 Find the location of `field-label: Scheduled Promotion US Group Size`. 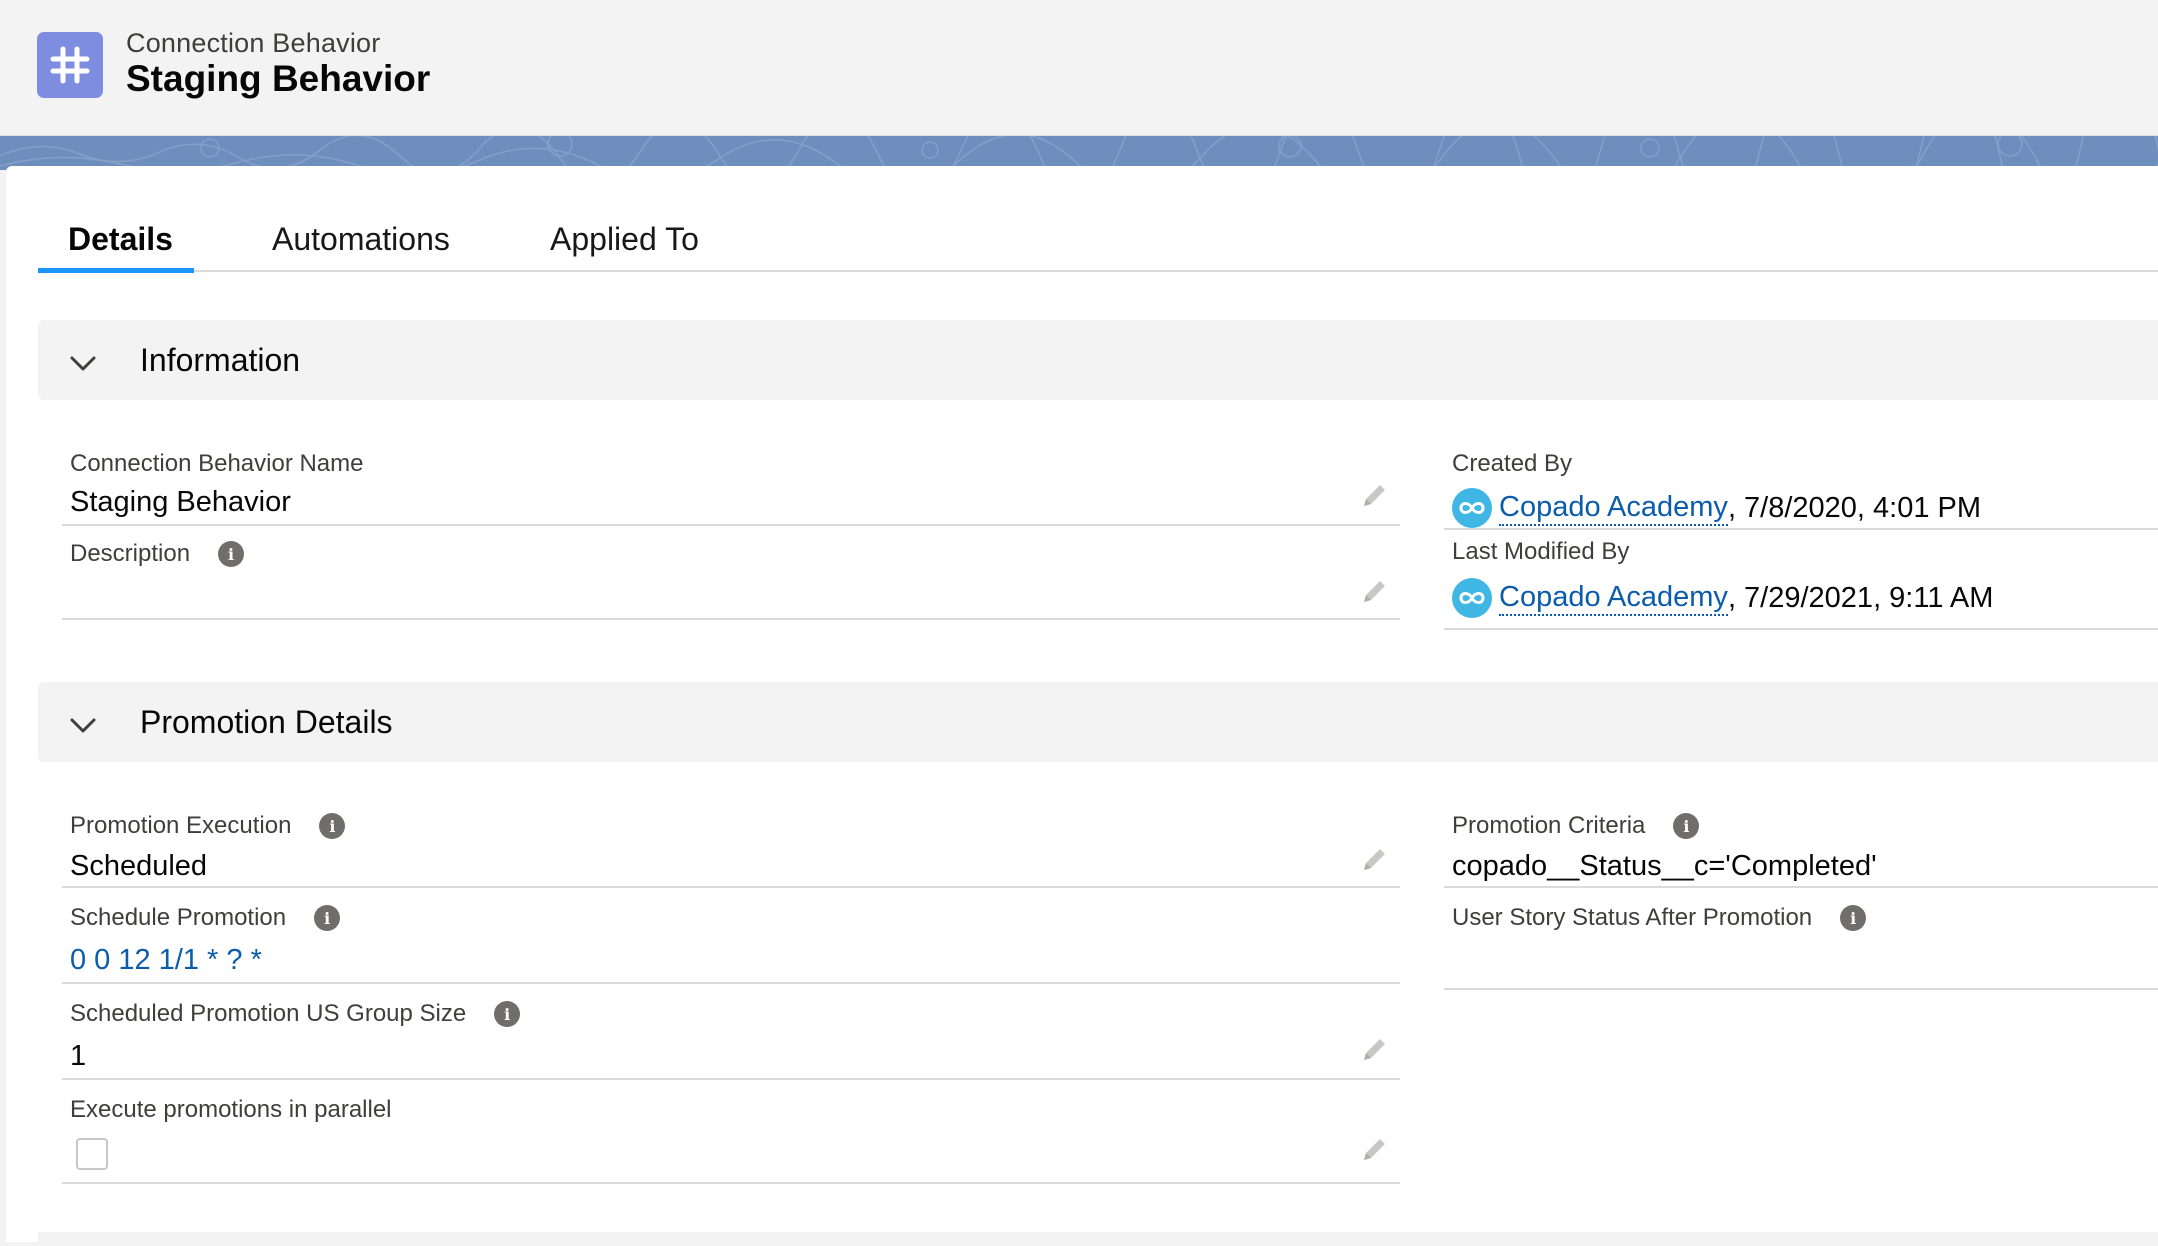

field-label: Scheduled Promotion US Group Size is located at coordinates (268, 1013).